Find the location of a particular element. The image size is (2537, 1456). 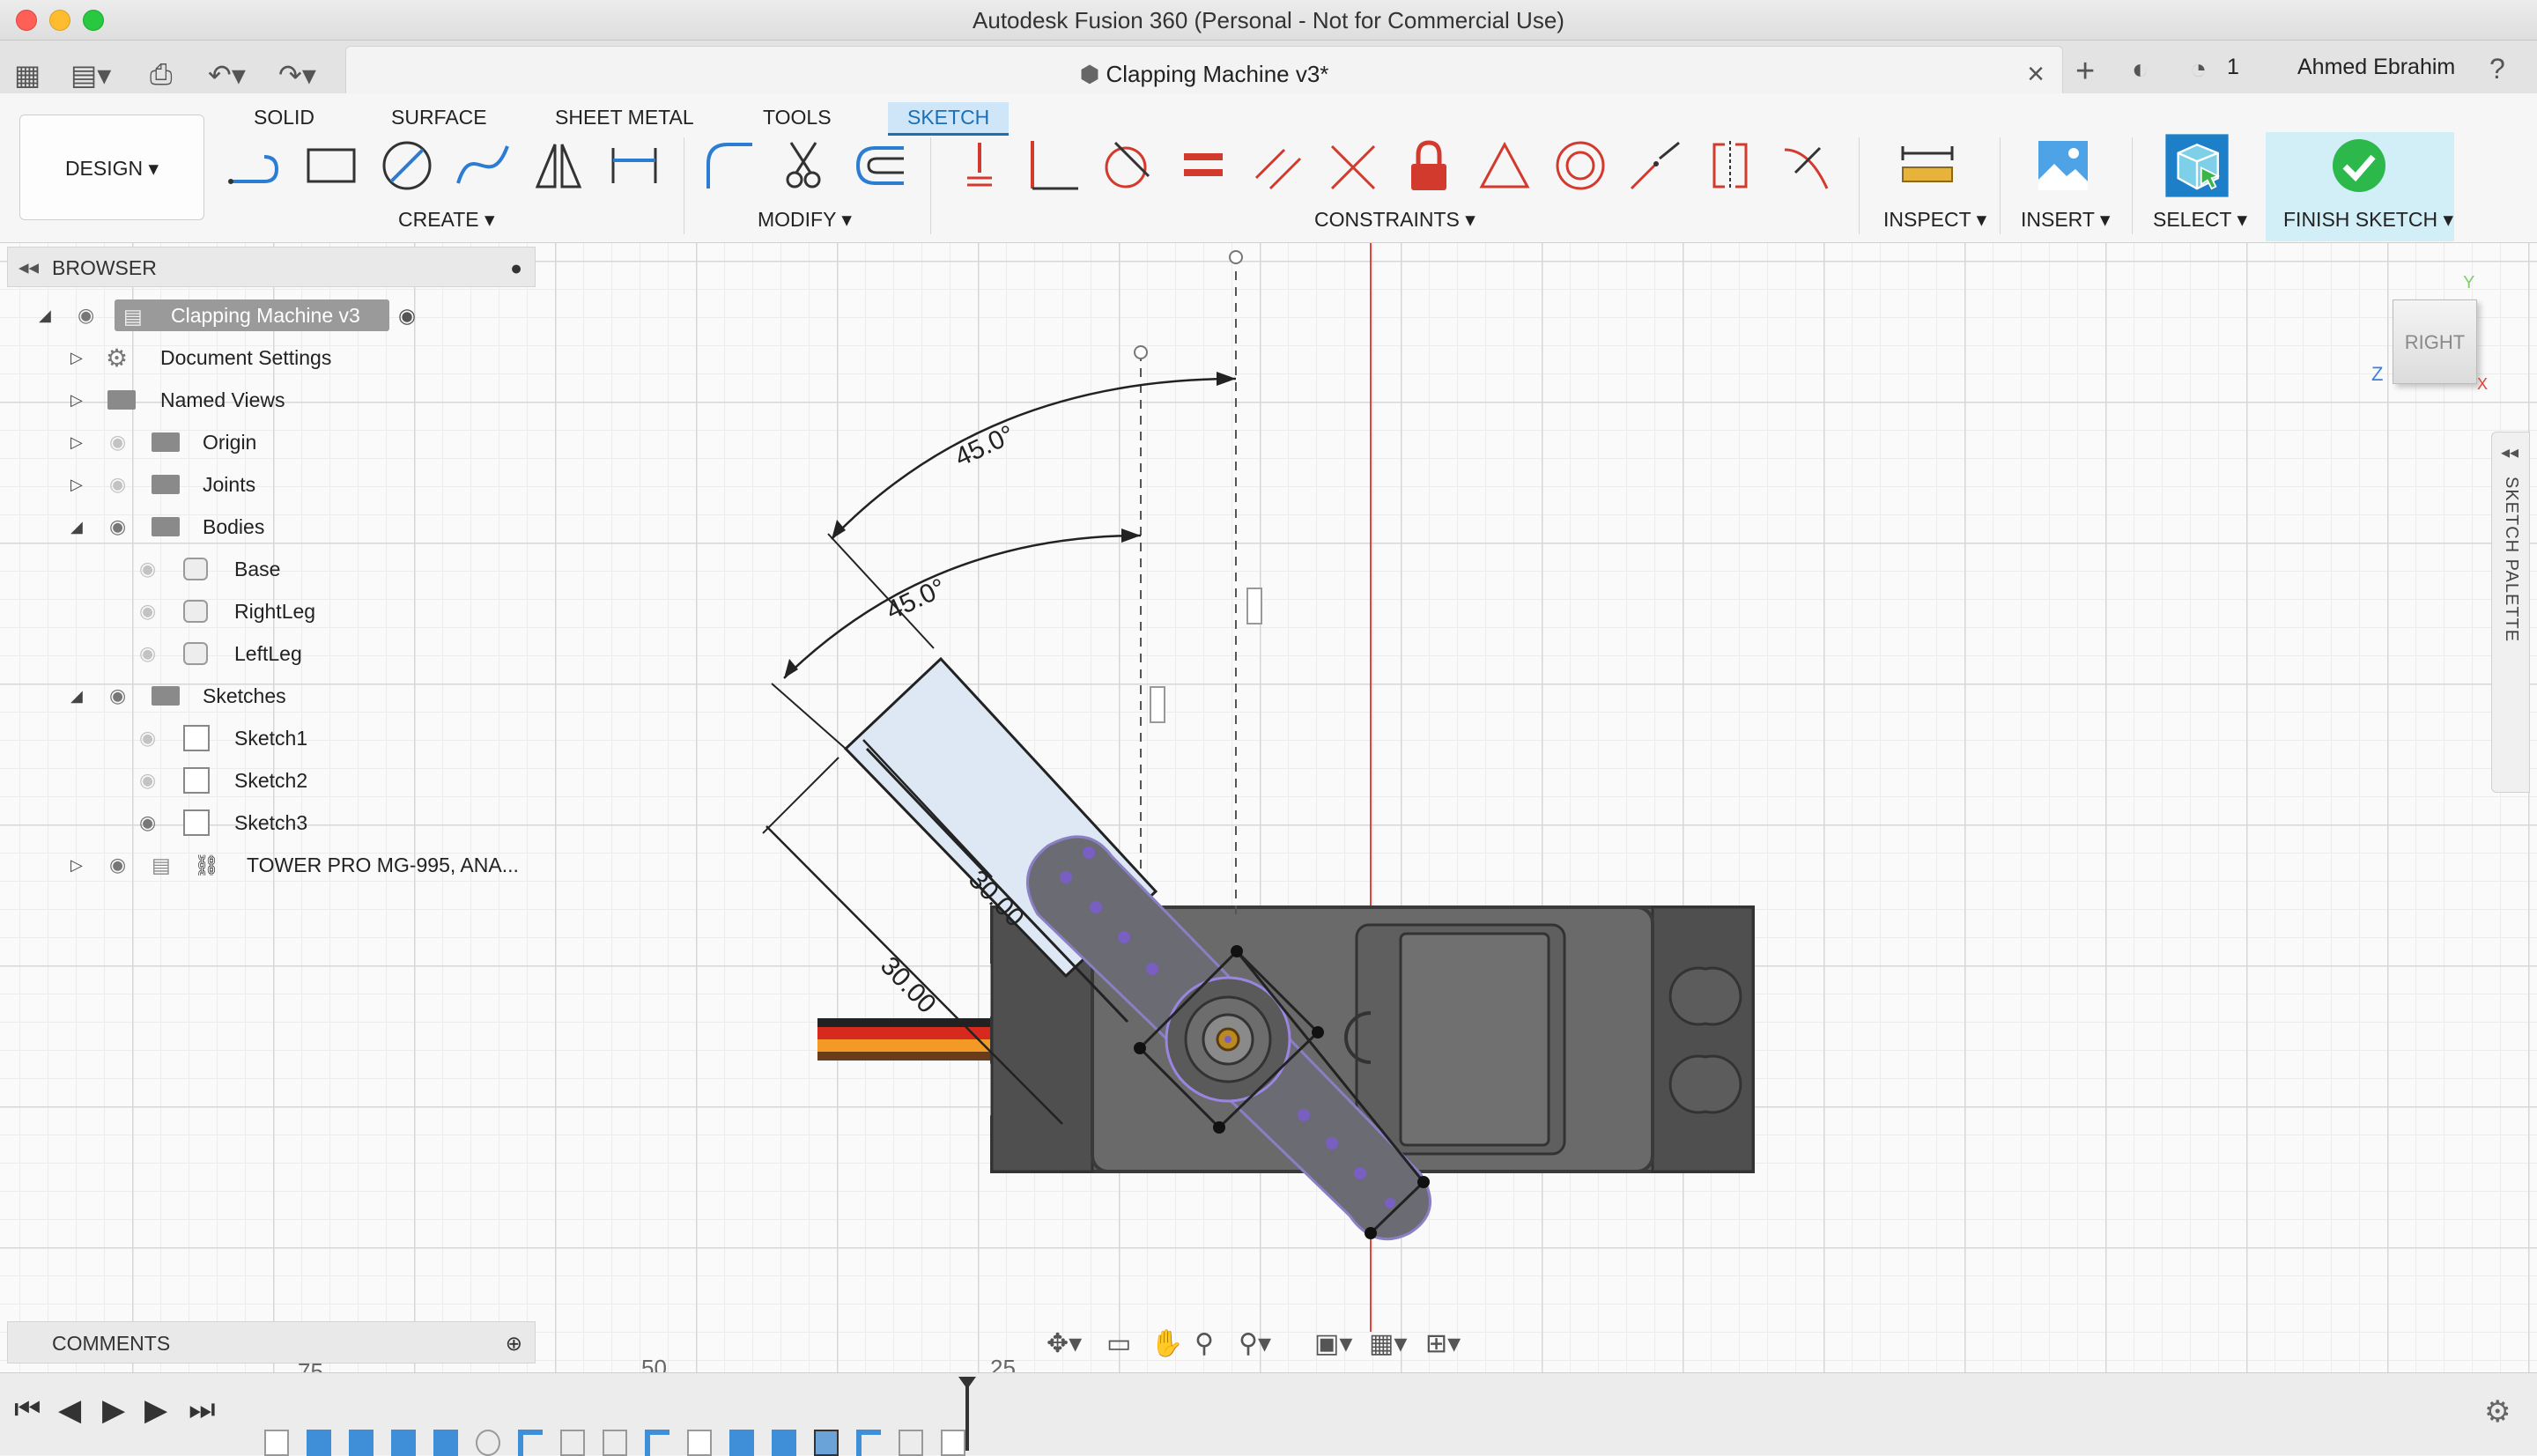

fit-icon: ⚲▾ is located at coordinates (1255, 1343).